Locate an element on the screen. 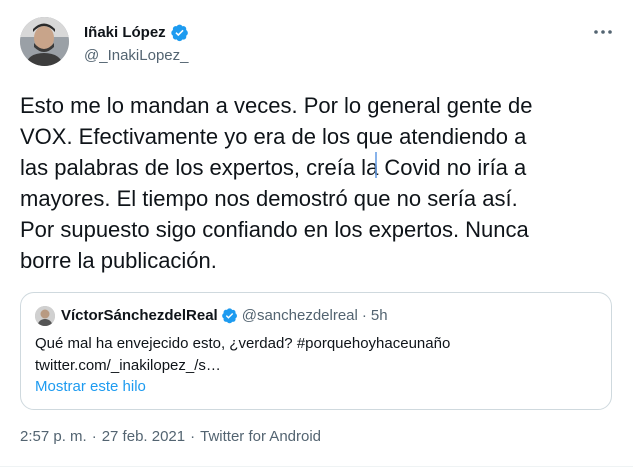 This screenshot has width=633, height=467. quoted-avatar-photo is located at coordinates (45, 316).